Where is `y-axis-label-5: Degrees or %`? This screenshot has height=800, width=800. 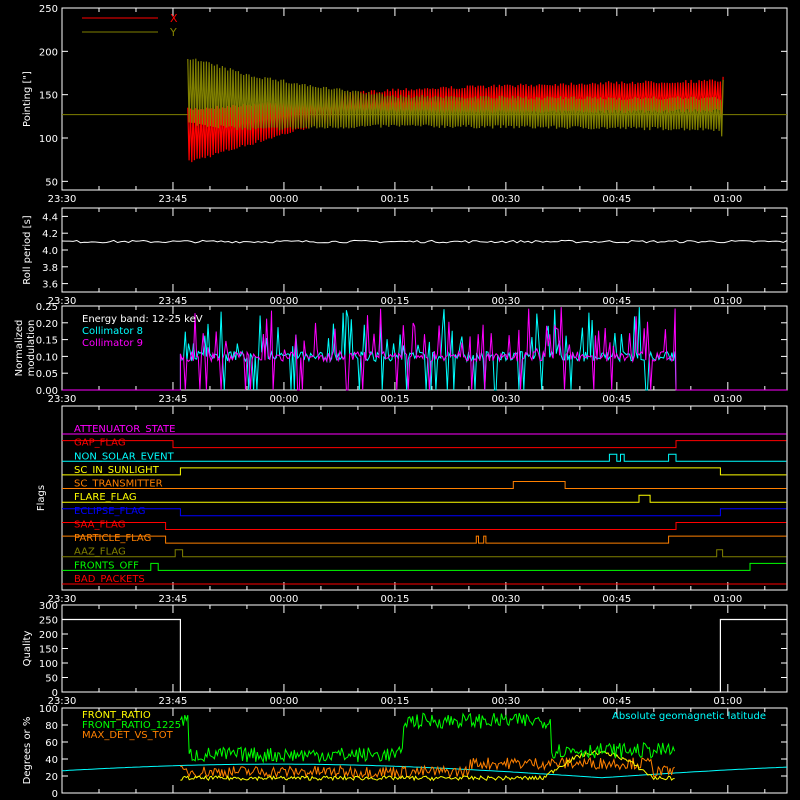
y-axis-label-5: Degrees or % is located at coordinates (27, 751).